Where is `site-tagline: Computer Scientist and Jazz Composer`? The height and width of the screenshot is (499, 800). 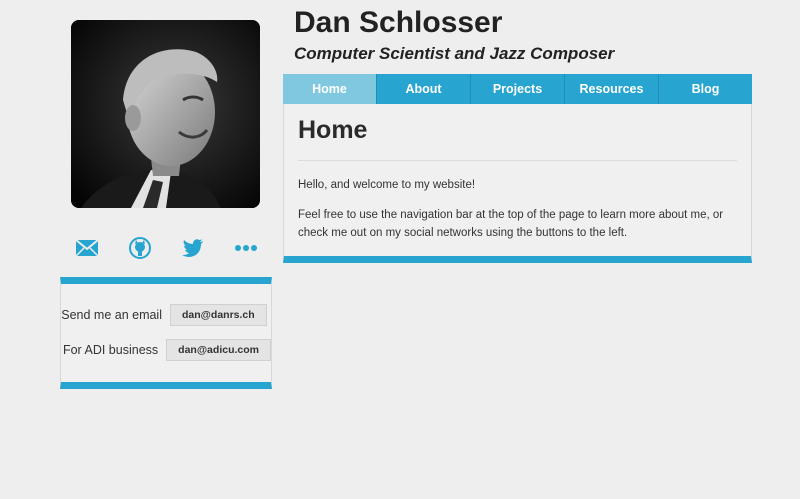
site-tagline: Computer Scientist and Jazz Composer is located at coordinates (454, 53).